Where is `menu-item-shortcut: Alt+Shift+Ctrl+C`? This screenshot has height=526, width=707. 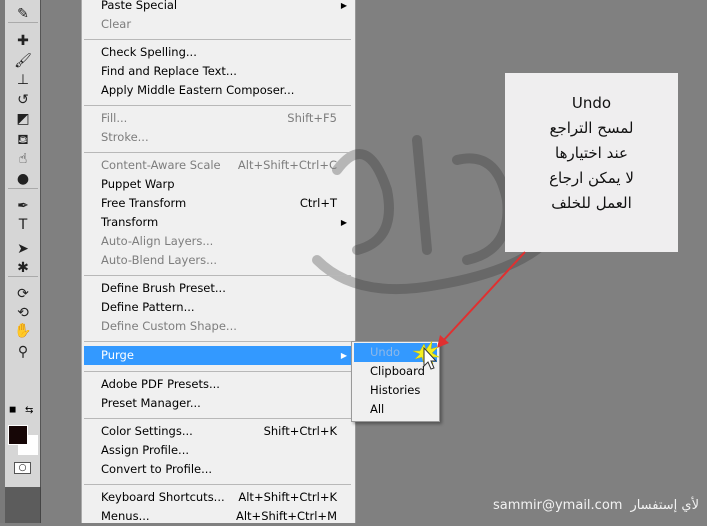
menu-item-shortcut: Alt+Shift+Ctrl+C is located at coordinates (287, 165).